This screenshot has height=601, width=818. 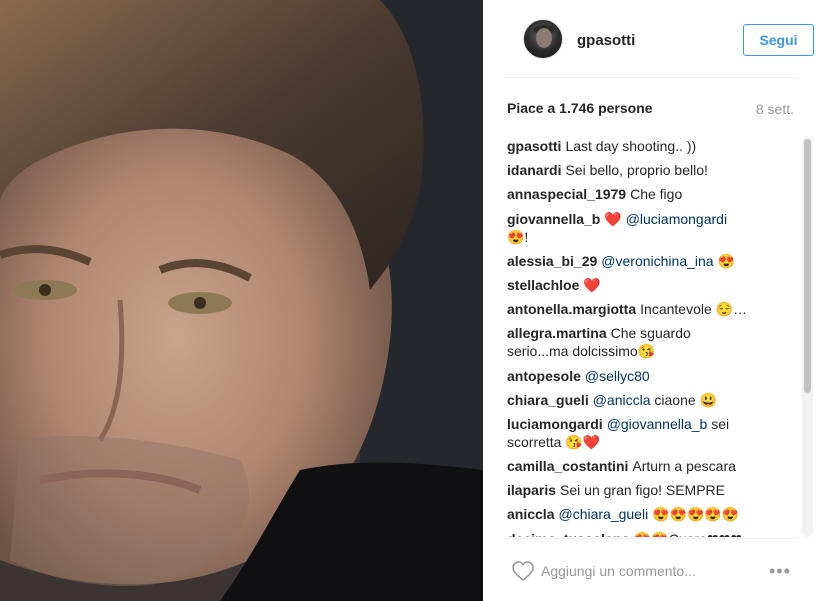 I want to click on comment-username: allegra.martina, so click(x=557, y=333).